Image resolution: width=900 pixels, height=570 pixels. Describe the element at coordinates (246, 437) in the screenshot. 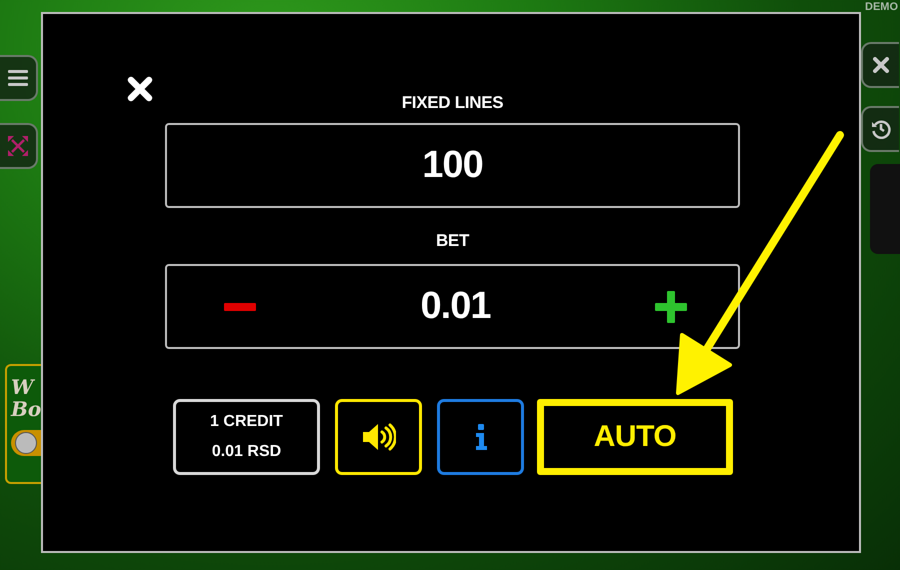

I see `credit-display: 1 CREDIT 0.01 RSD` at that location.